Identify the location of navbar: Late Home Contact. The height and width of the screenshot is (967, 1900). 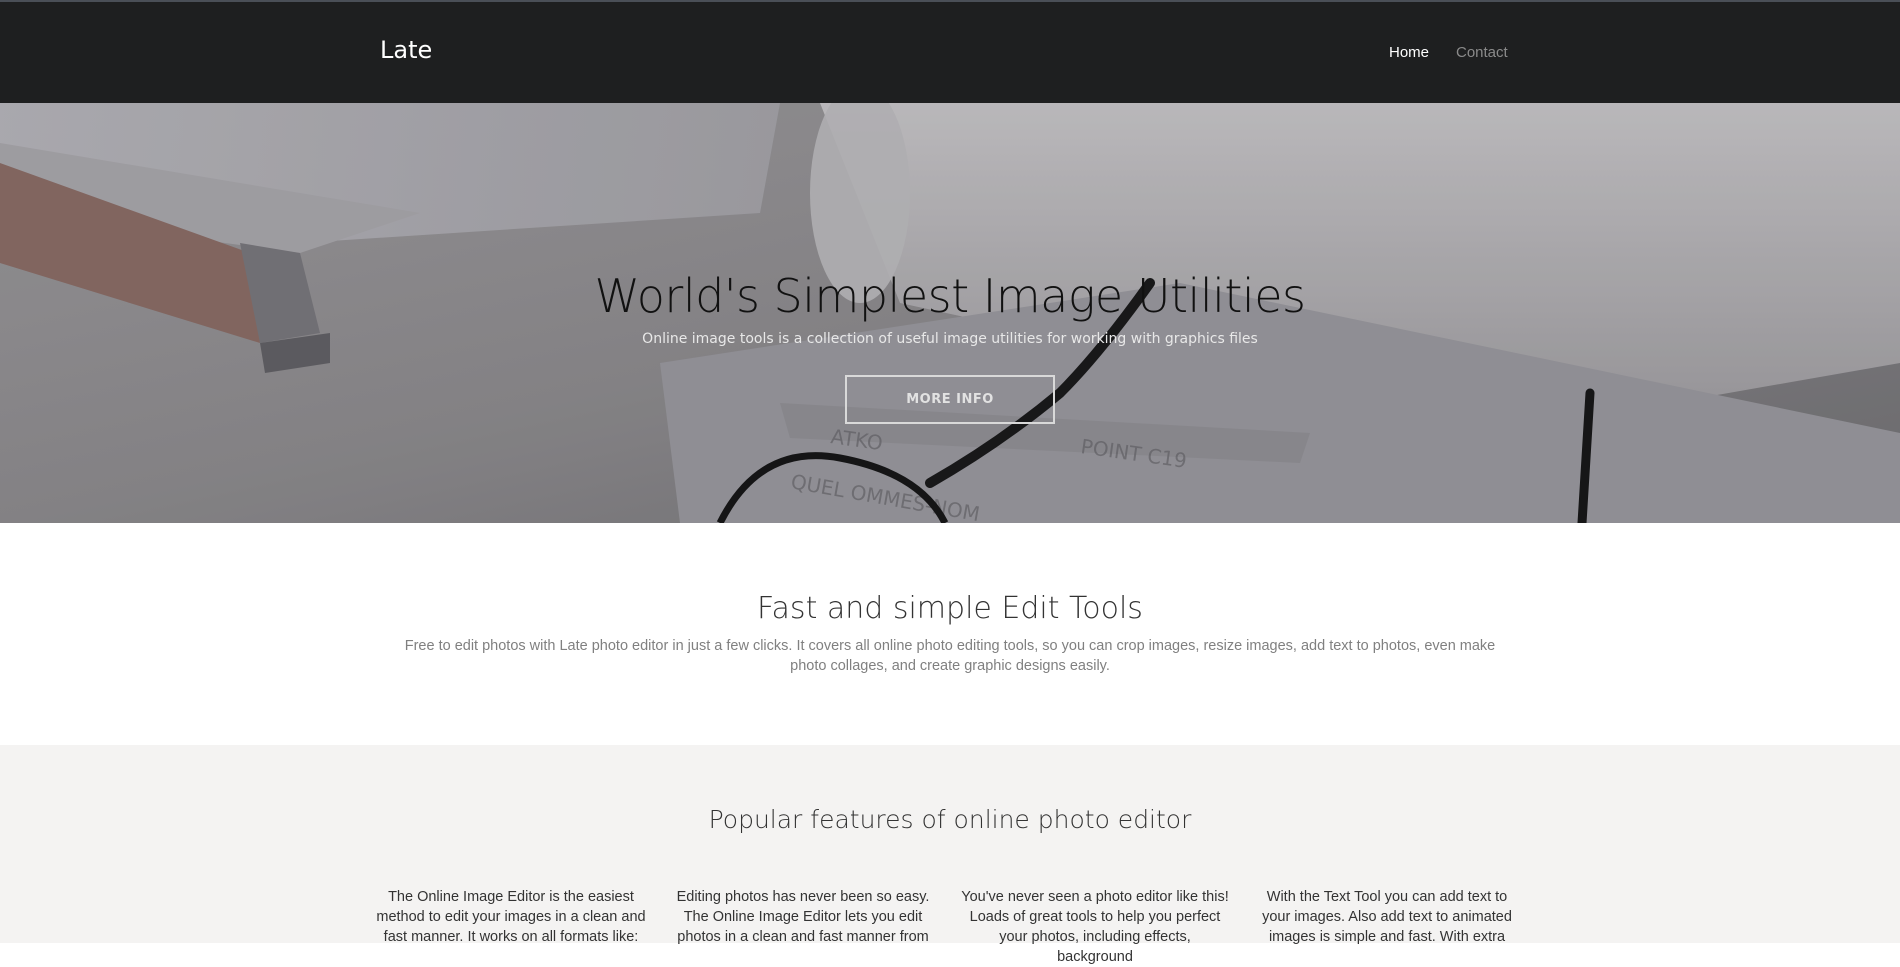
(950, 52).